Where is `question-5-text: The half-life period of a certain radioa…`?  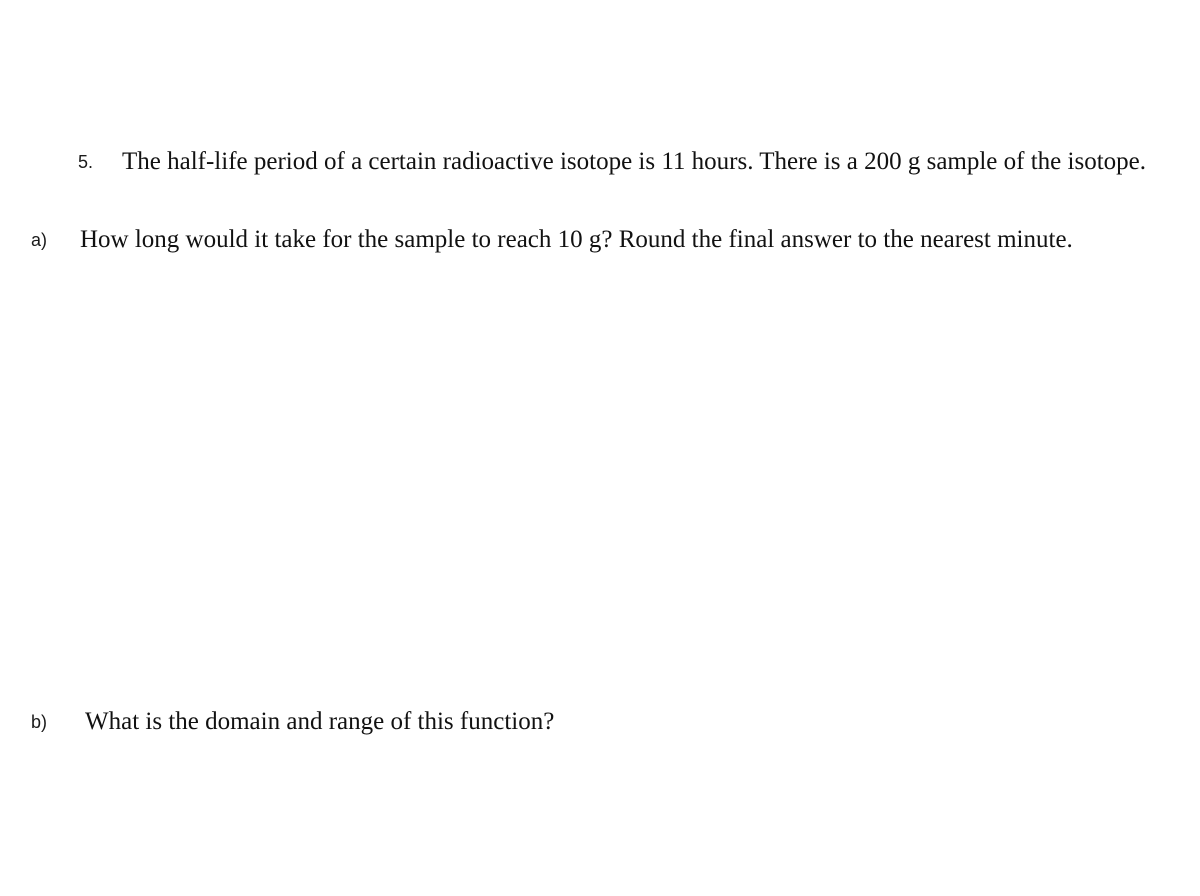
question-5-text: The half-life period of a certain radioa… is located at coordinates (634, 161).